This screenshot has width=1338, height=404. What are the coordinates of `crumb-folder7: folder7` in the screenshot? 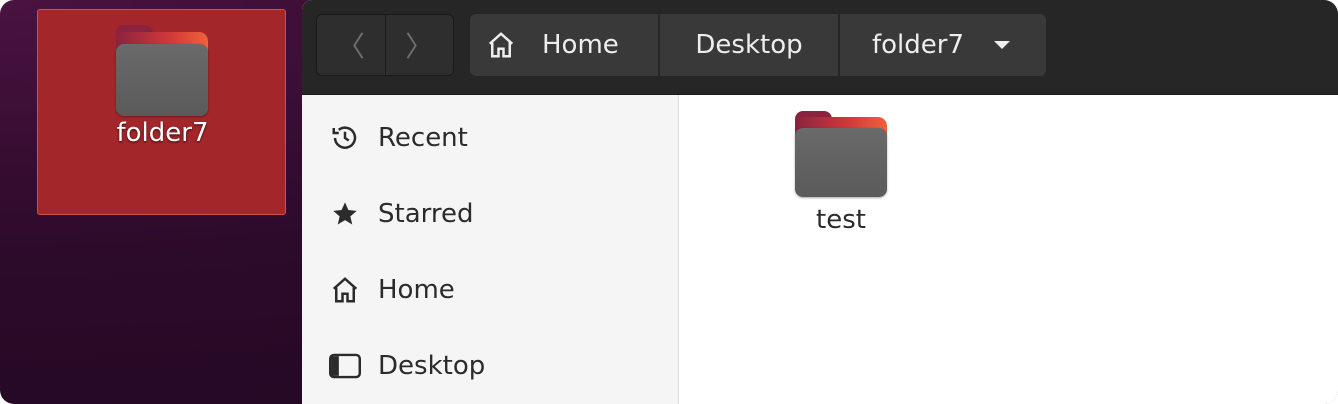 It's located at (942, 45).